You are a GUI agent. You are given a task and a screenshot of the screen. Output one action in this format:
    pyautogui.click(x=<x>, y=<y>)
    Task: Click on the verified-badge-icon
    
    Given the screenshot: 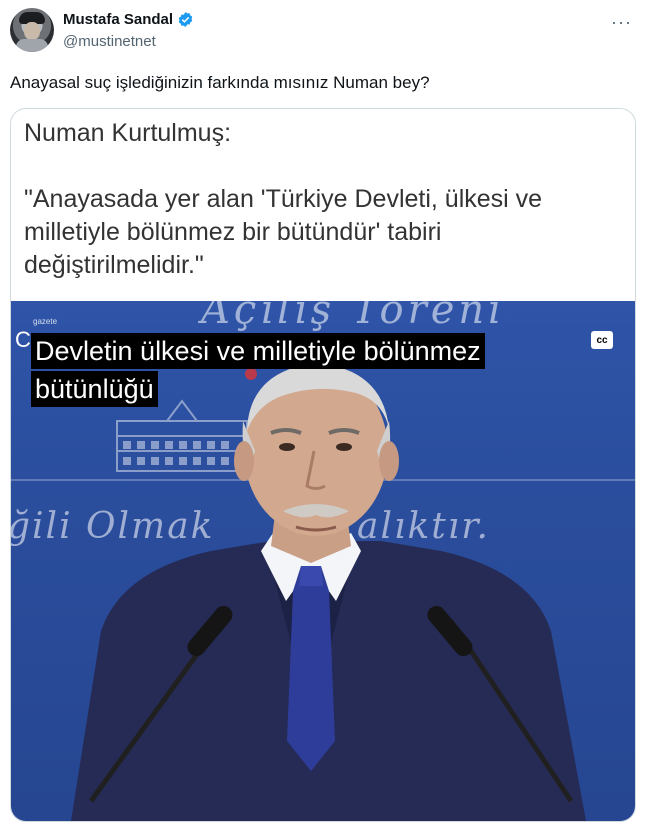 What is the action you would take?
    pyautogui.click(x=185, y=19)
    